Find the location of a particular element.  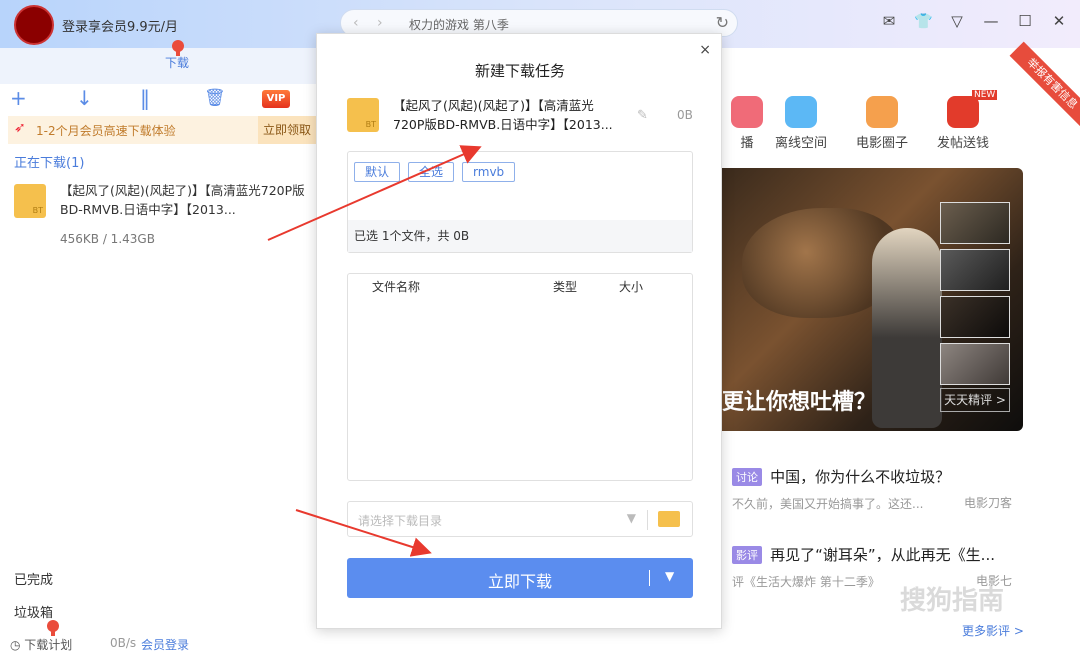

banner-headline: 更让你想吐槽？ is located at coordinates (799, 402).